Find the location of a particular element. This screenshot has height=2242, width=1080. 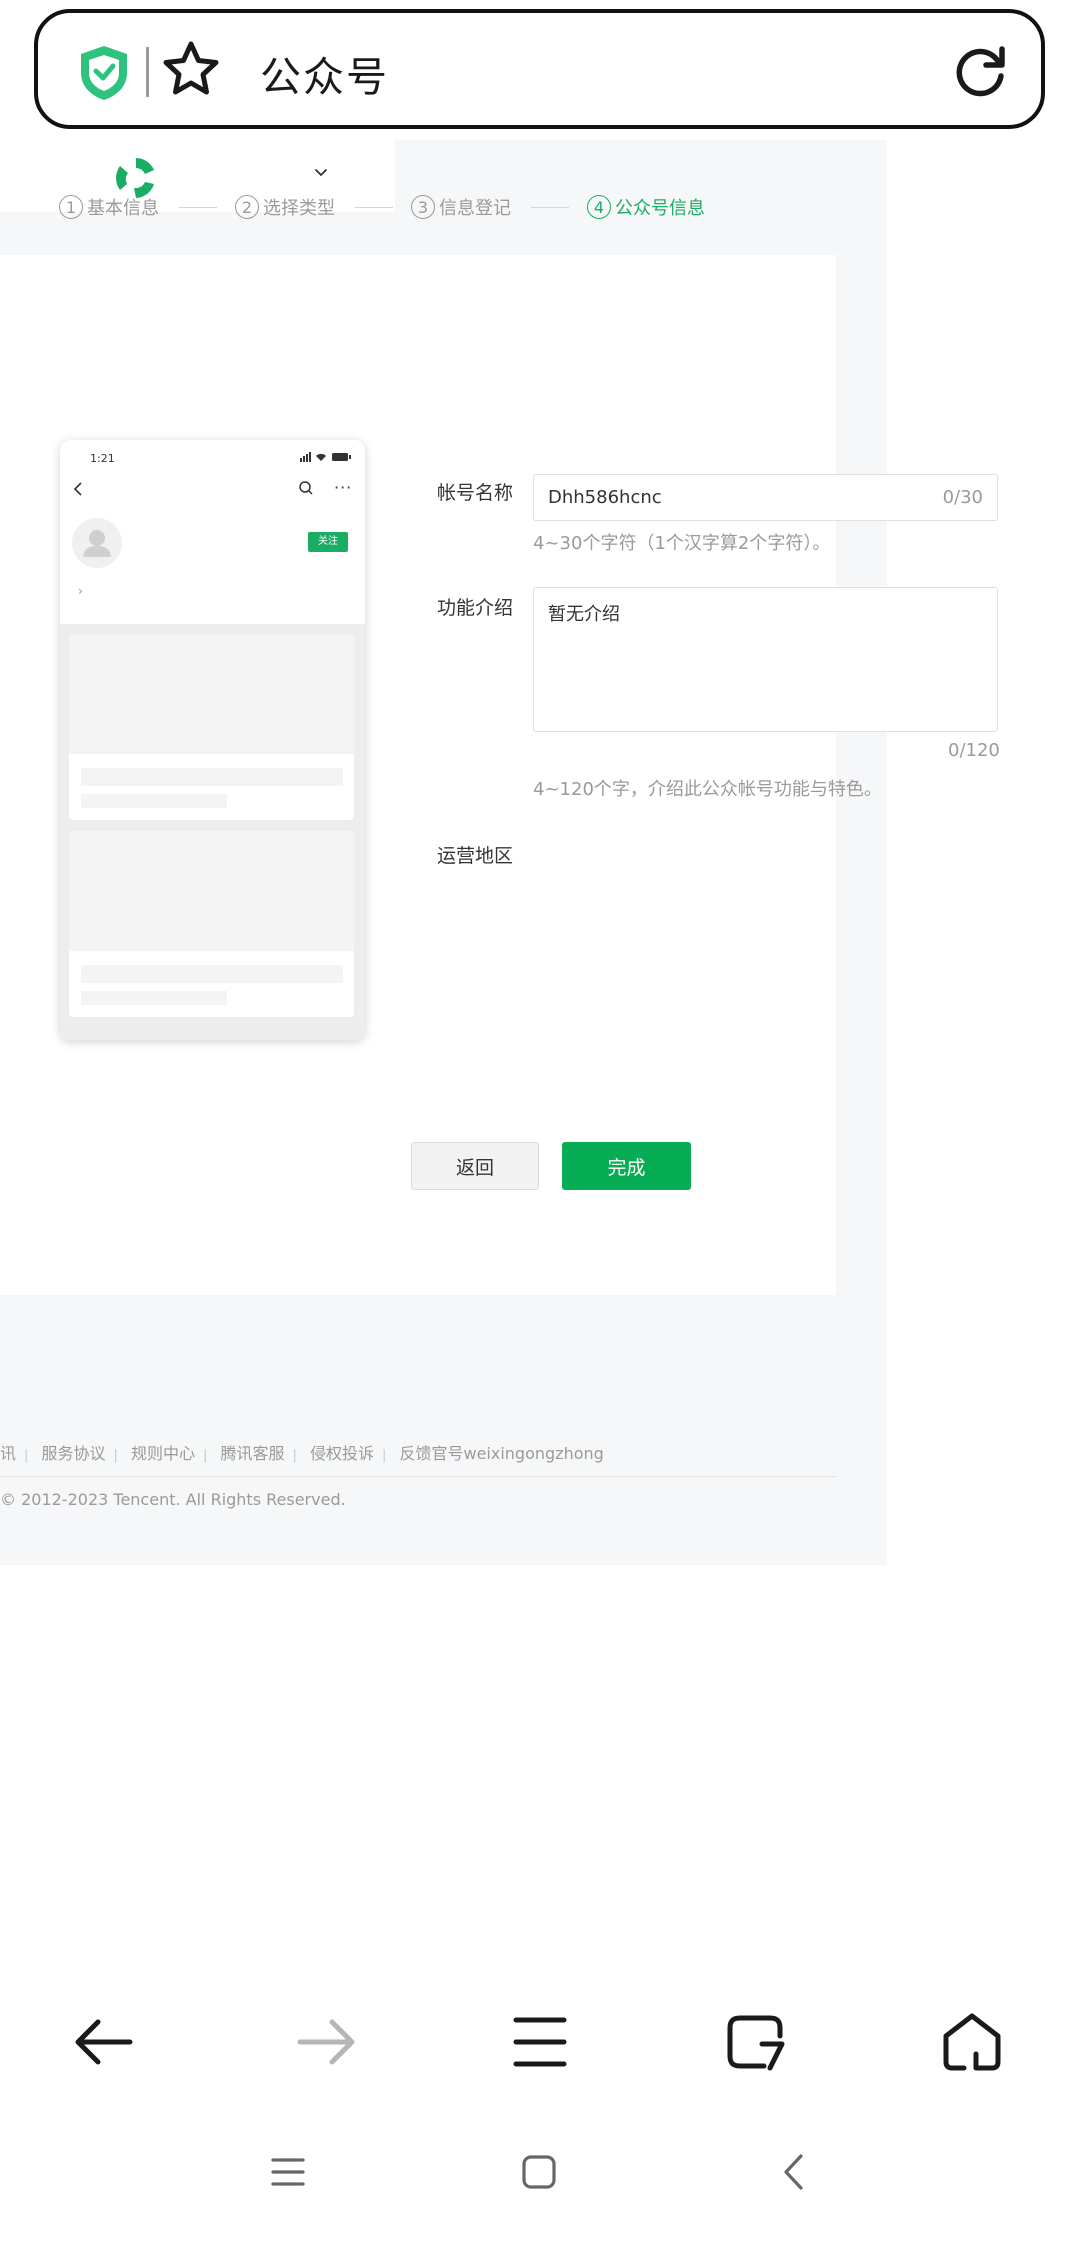

step-number: 1 is located at coordinates (71, 207).